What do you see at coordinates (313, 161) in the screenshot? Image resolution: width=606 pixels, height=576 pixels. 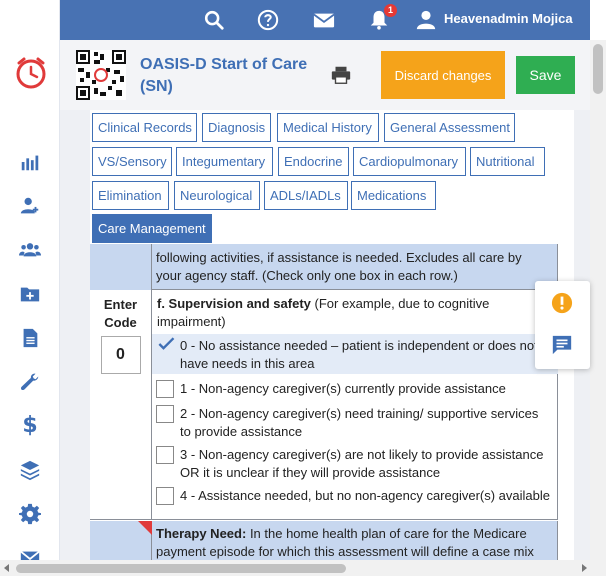 I see `tab-endocrine: Endocrine` at bounding box center [313, 161].